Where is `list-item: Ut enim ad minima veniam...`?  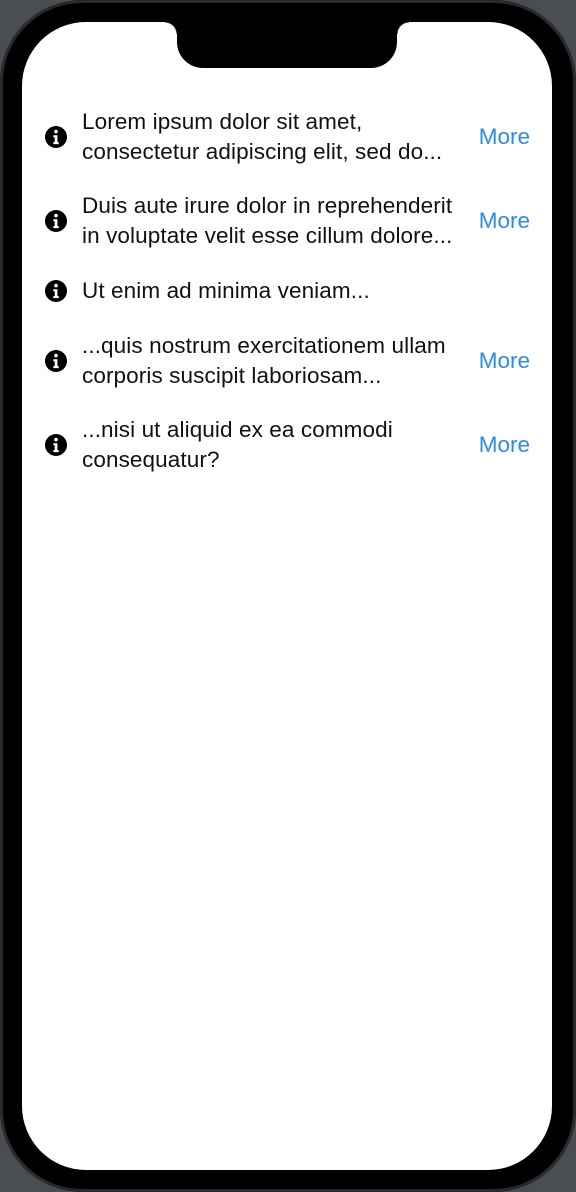
list-item: Ut enim ad minima veniam... is located at coordinates (287, 291).